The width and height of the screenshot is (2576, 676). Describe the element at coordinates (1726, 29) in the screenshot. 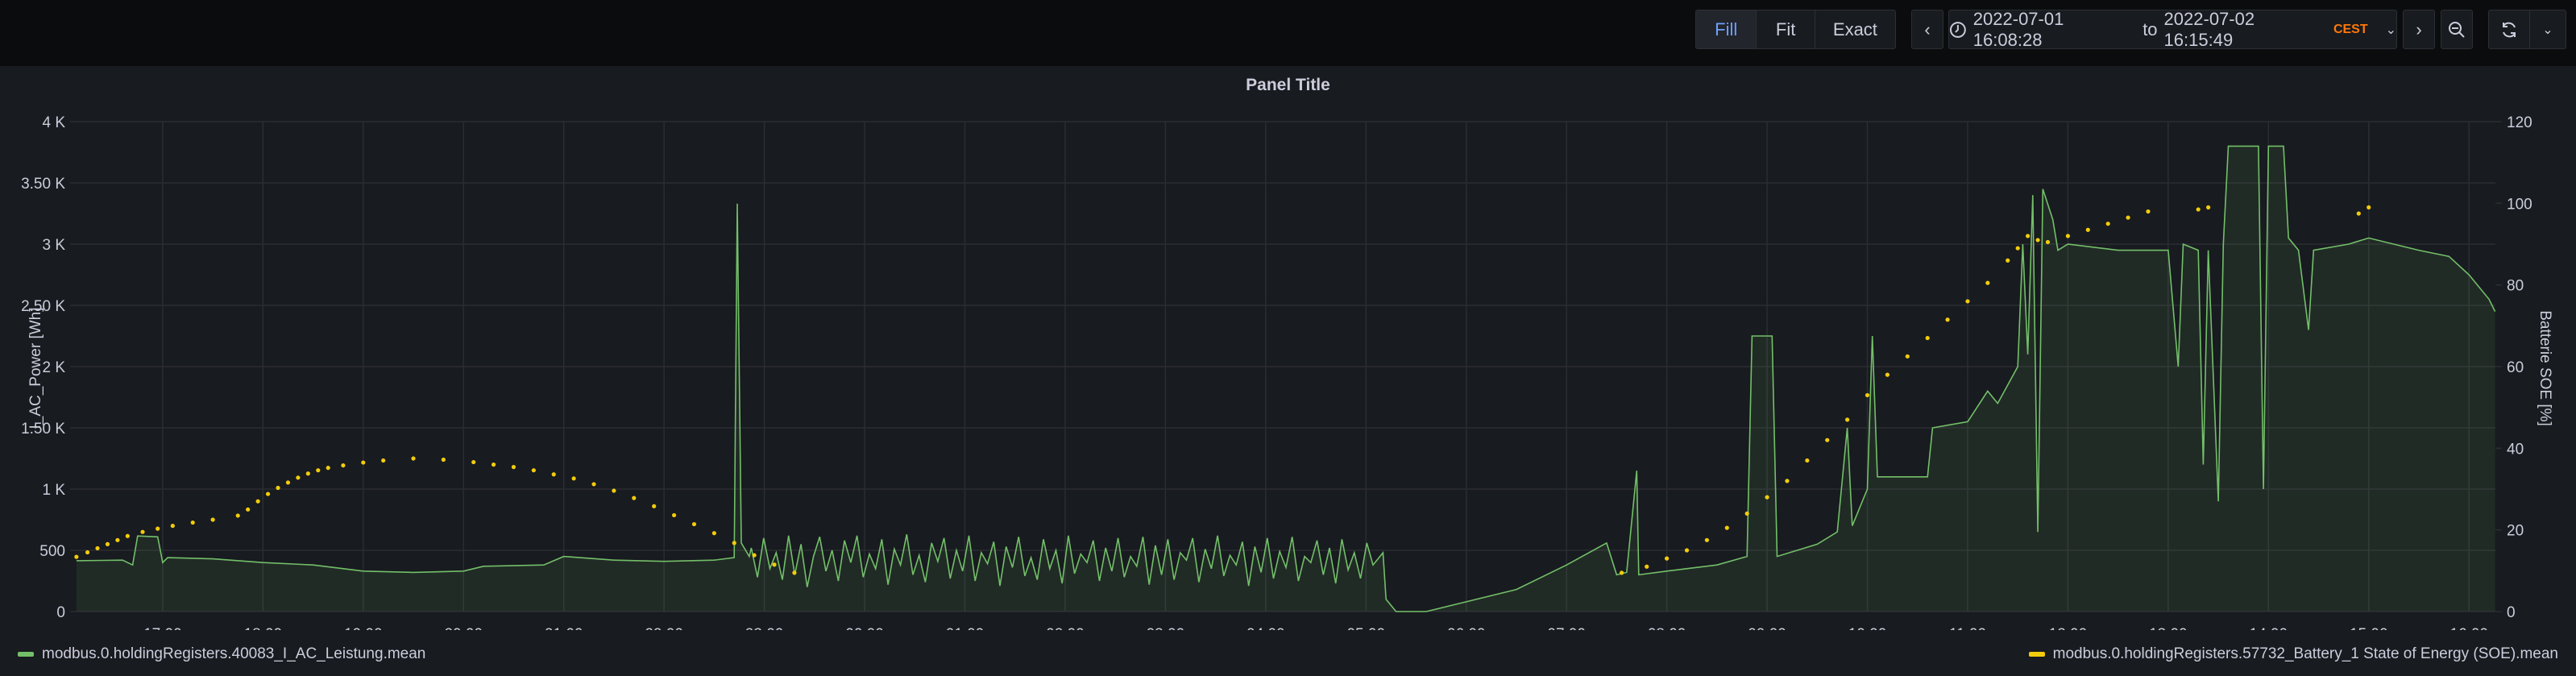

I see `fill-button: Fill` at that location.